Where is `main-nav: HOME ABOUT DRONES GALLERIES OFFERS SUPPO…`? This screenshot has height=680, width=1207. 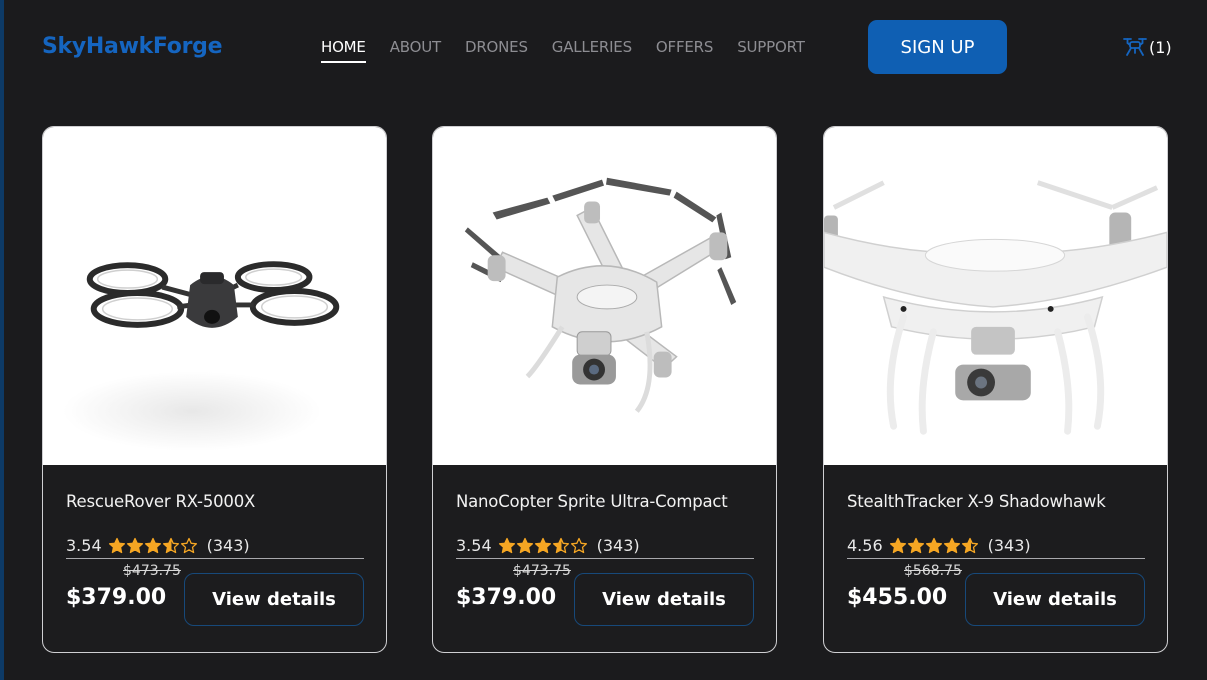
main-nav: HOME ABOUT DRONES GALLERIES OFFERS SUPPO… is located at coordinates (575, 50).